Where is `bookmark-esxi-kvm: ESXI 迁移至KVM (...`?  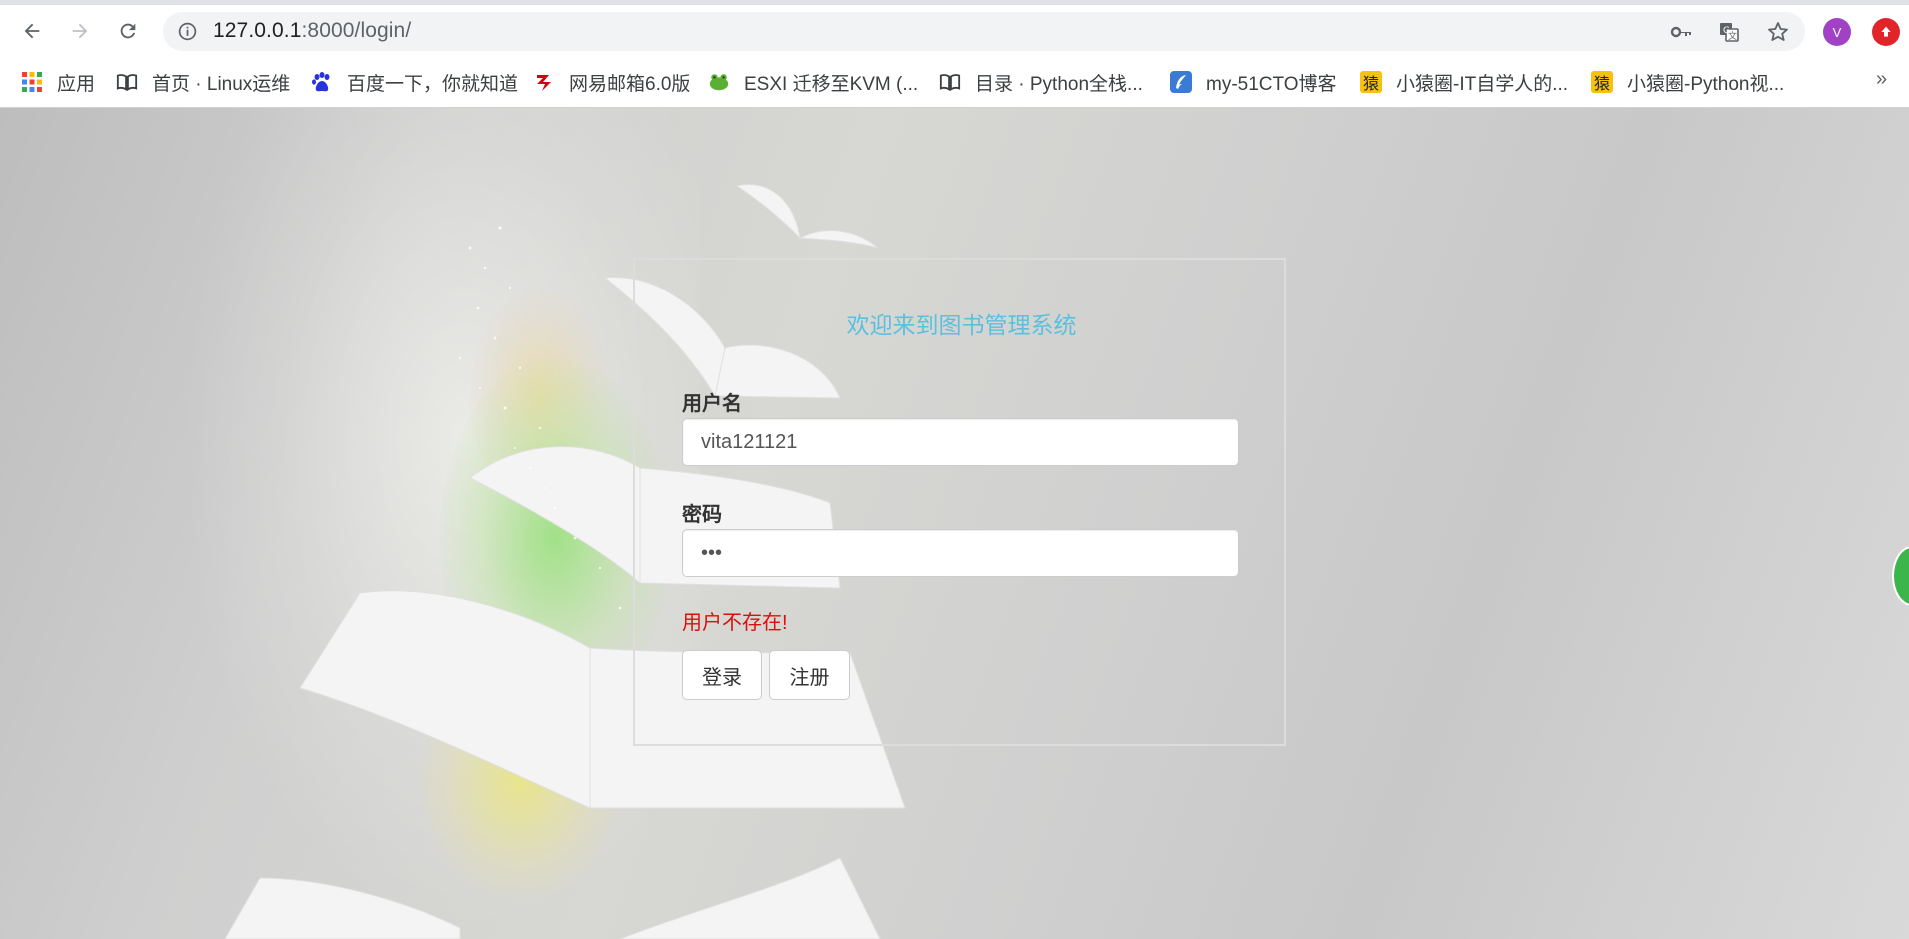
bookmark-esxi-kvm: ESXI 迁移至KVM (... is located at coordinates (813, 82).